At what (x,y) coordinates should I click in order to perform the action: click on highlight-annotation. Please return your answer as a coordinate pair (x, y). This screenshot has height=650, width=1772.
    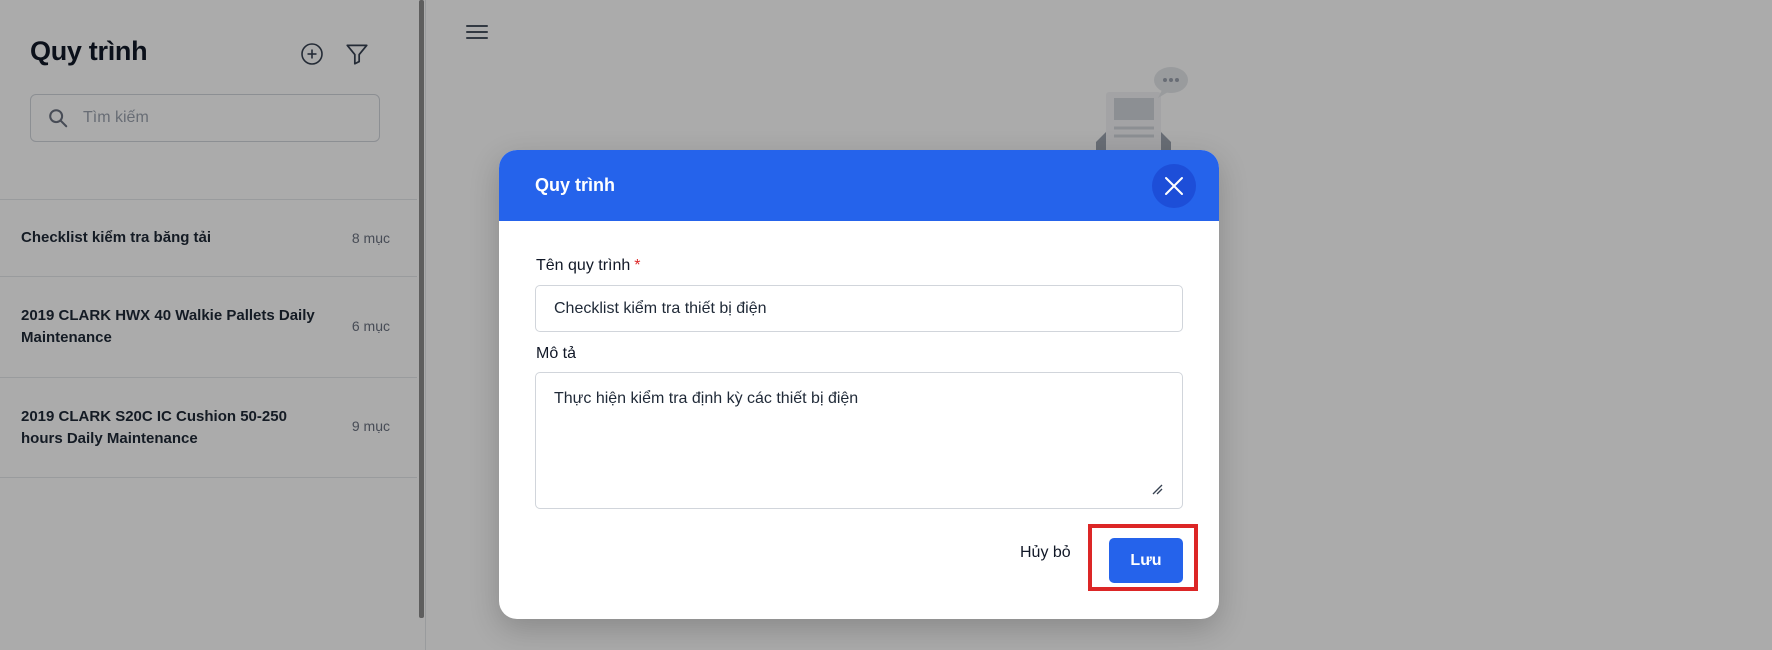
    Looking at the image, I should click on (1143, 557).